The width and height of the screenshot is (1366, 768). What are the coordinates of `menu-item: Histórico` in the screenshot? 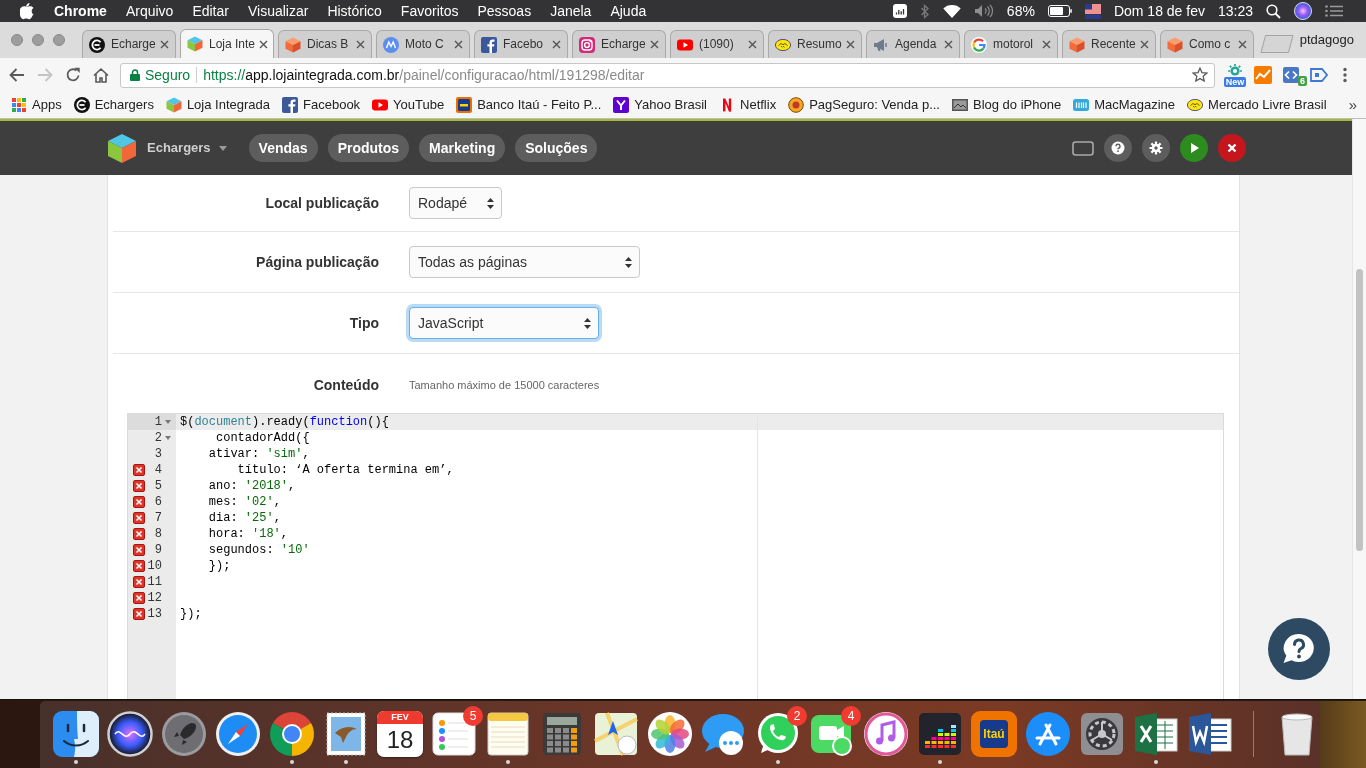 It's located at (354, 11).